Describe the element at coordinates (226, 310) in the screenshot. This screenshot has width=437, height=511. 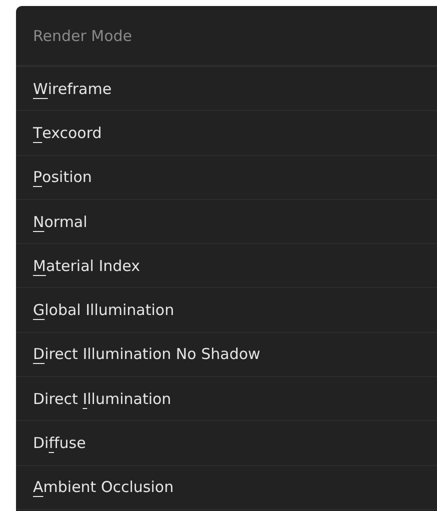
I see `menu-item: Global Illumination` at that location.